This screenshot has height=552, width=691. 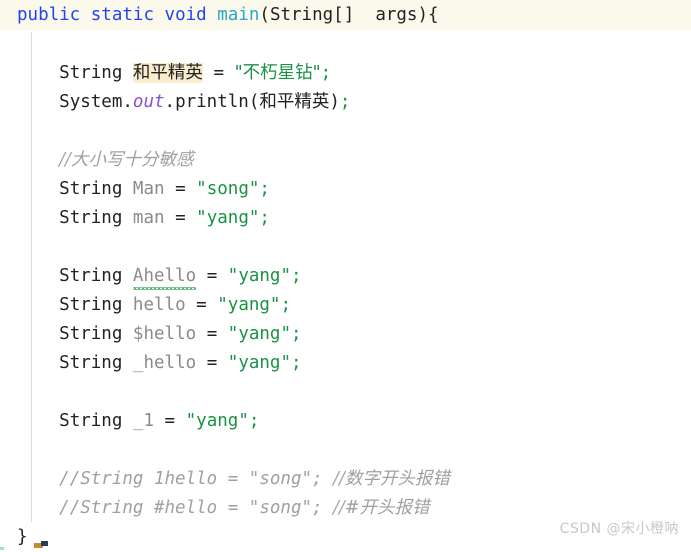 What do you see at coordinates (185, 15) in the screenshot?
I see `keyword-void: void` at bounding box center [185, 15].